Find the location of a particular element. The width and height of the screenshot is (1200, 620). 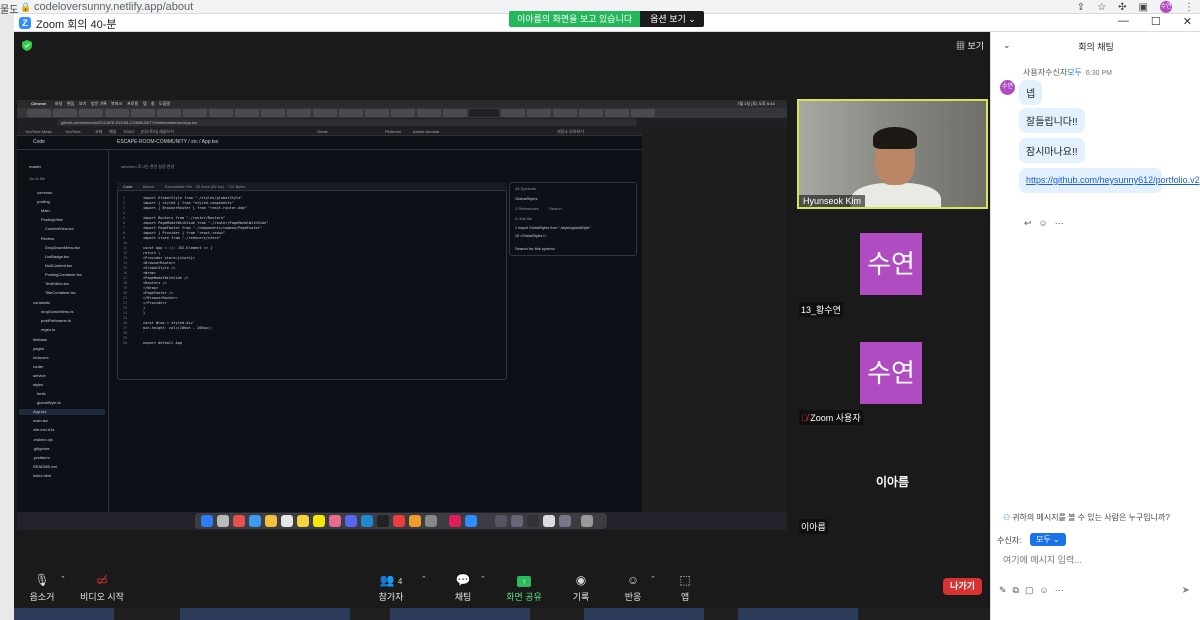

menu-item: 프로필 is located at coordinates (133, 103).